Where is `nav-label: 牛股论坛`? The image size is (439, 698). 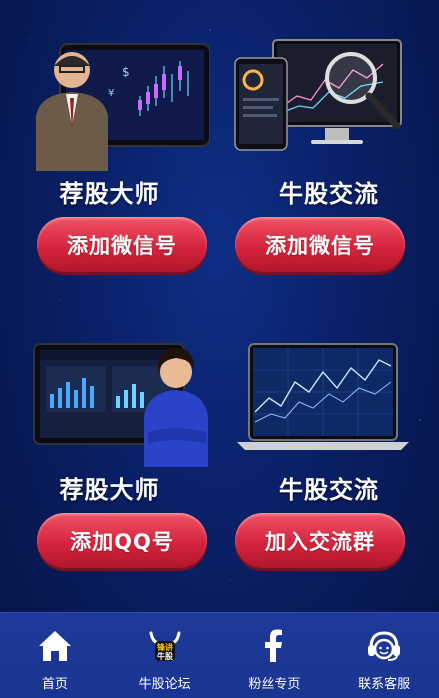
nav-label: 牛股论坛 is located at coordinates (164, 683).